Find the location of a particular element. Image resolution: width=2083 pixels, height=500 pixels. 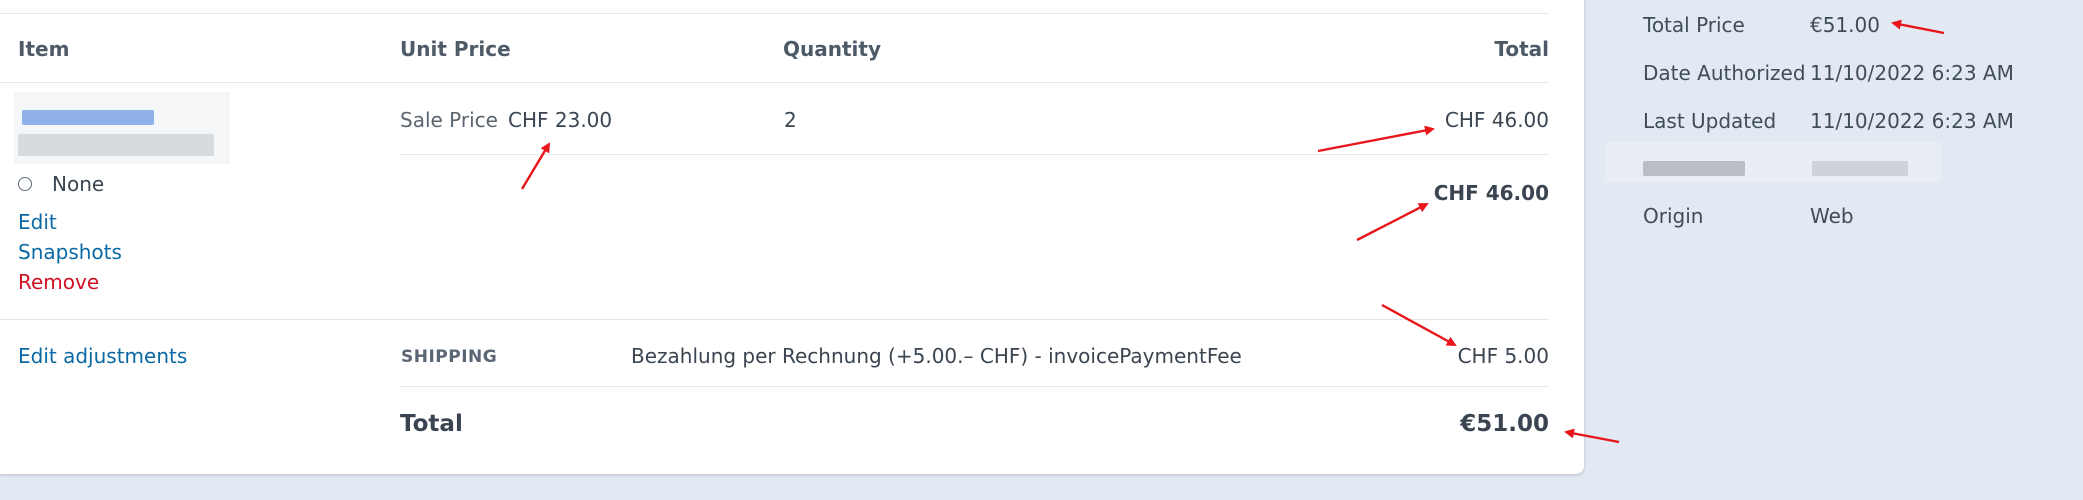

remove-link: Remove is located at coordinates (58, 282).